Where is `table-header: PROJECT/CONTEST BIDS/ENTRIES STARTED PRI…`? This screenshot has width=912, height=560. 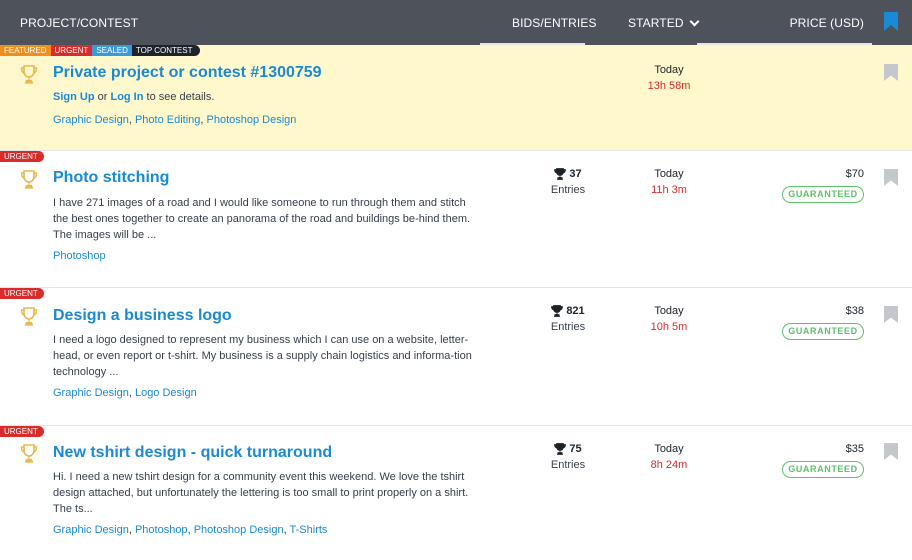
table-header: PROJECT/CONTEST BIDS/ENTRIES STARTED PRI… is located at coordinates (456, 22).